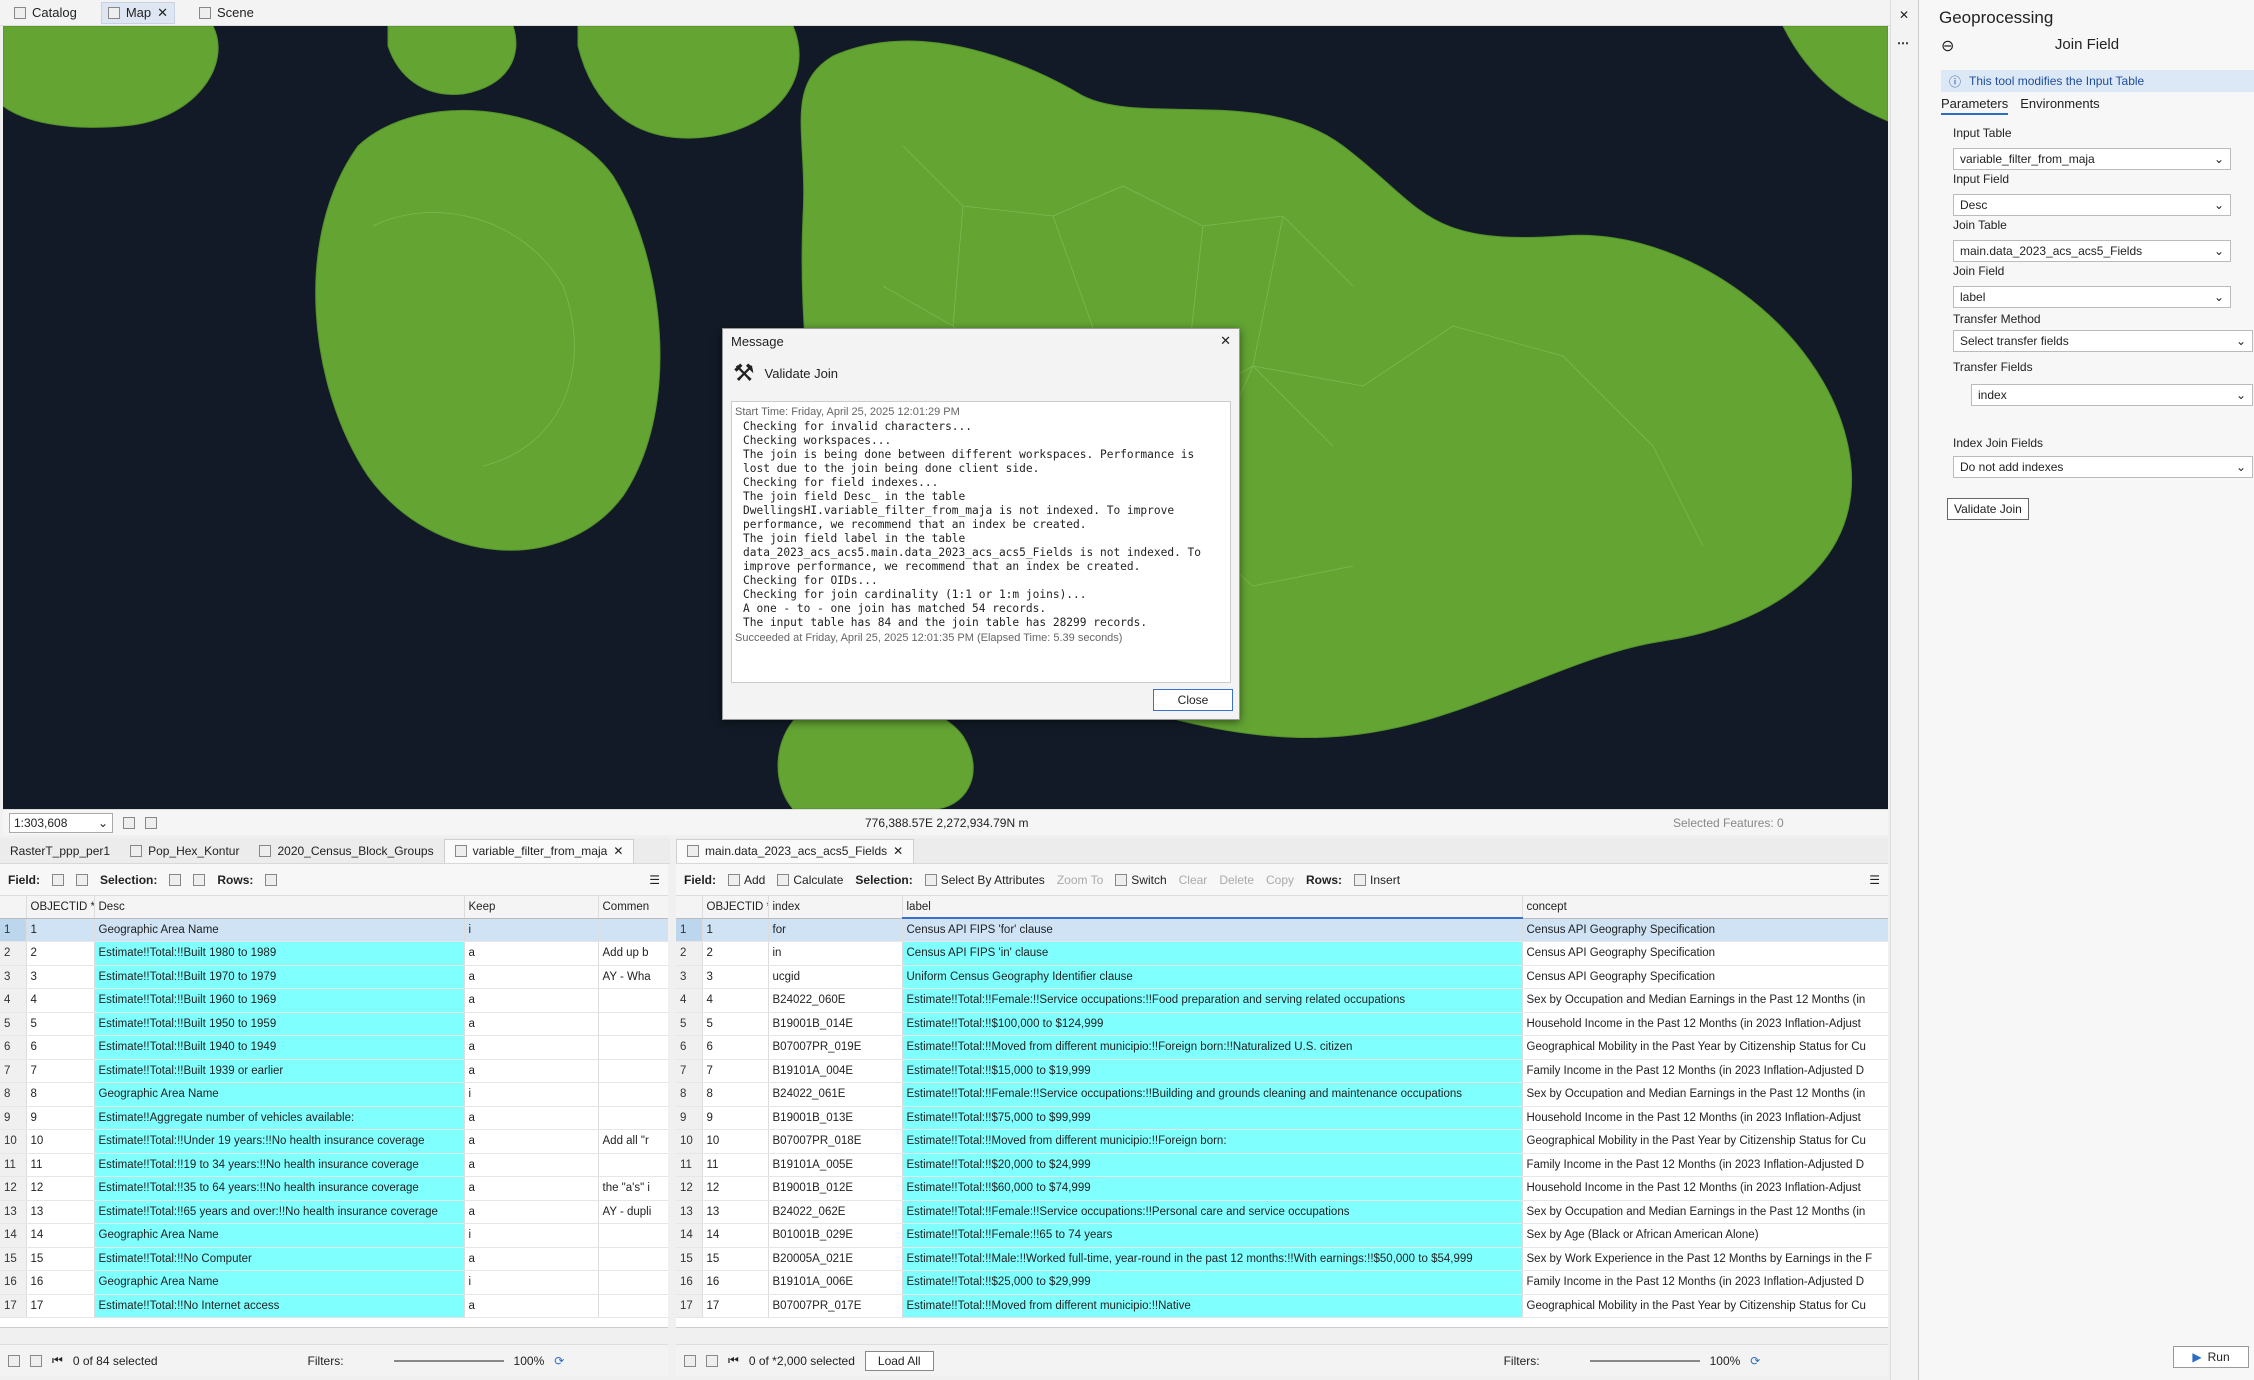  What do you see at coordinates (1705, 907) in the screenshot?
I see `column-header: concept` at bounding box center [1705, 907].